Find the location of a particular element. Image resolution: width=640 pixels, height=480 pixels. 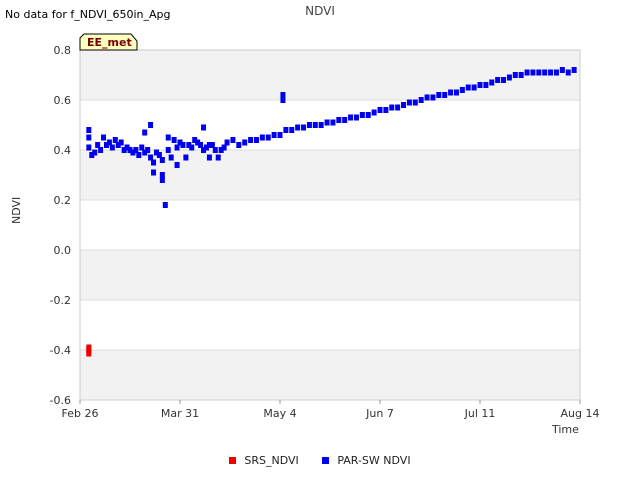

y-tick-label: 0.6 is located at coordinates (63, 100).